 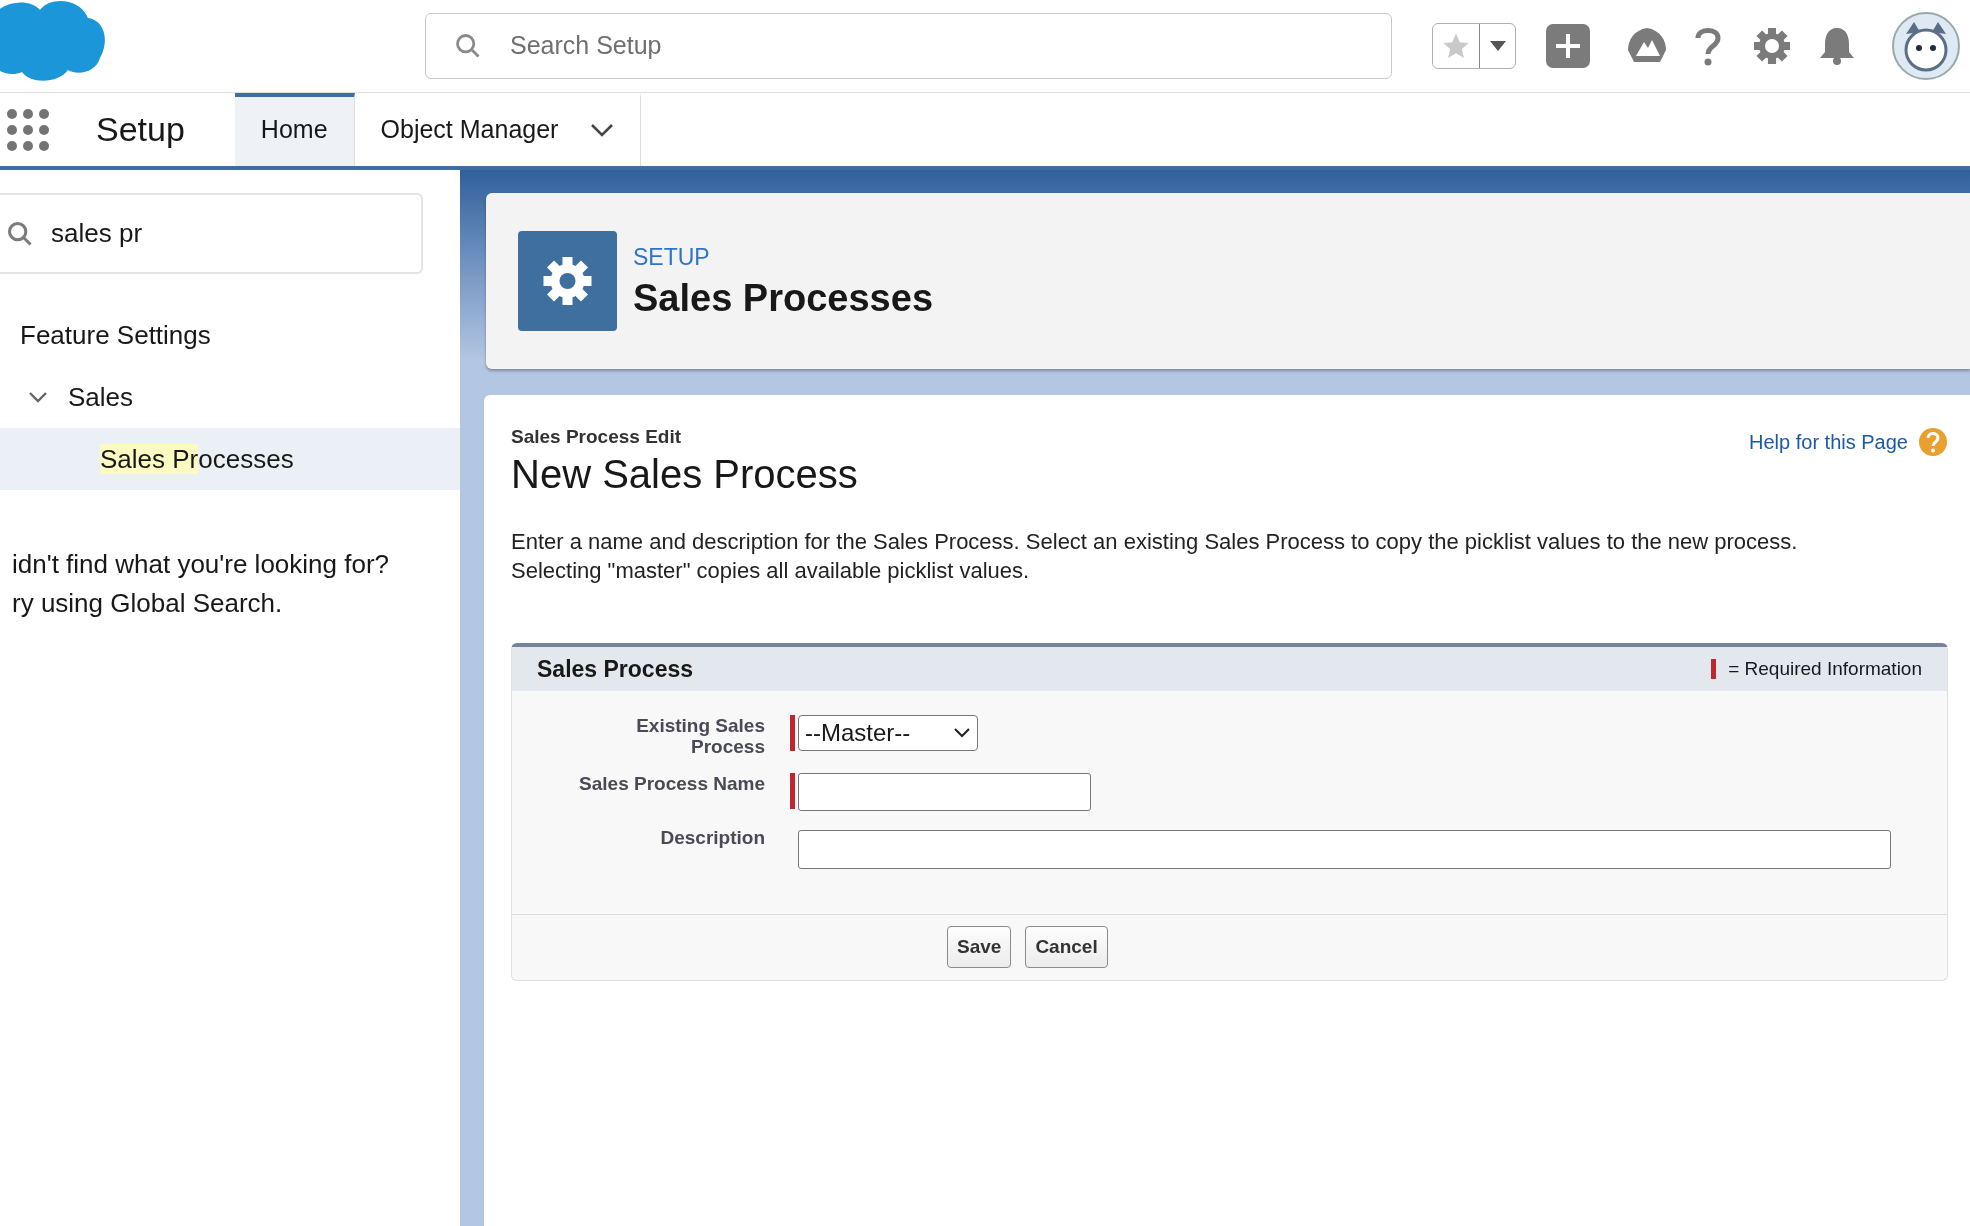 What do you see at coordinates (712, 837) in the screenshot?
I see `field-label: Description` at bounding box center [712, 837].